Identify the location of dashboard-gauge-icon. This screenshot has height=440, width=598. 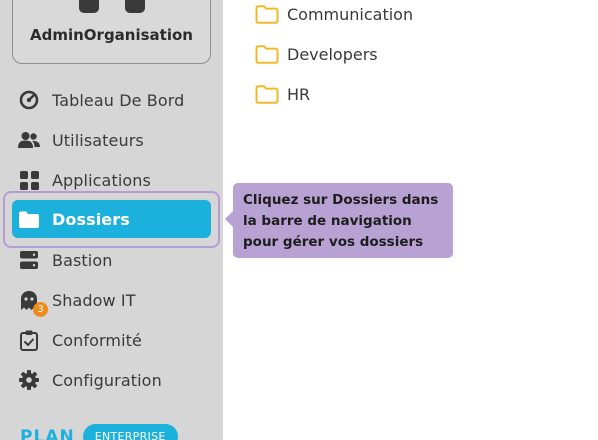
(29, 100).